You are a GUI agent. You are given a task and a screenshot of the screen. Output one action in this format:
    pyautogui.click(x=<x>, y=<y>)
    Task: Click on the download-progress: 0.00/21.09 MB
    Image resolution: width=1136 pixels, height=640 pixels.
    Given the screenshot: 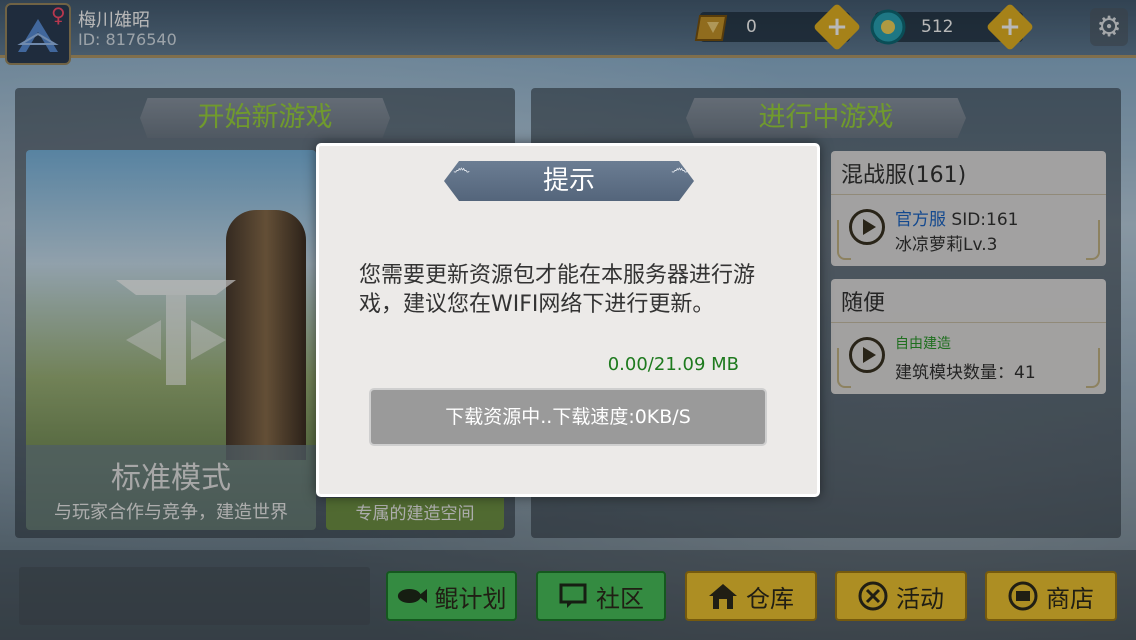 What is the action you would take?
    pyautogui.click(x=673, y=364)
    